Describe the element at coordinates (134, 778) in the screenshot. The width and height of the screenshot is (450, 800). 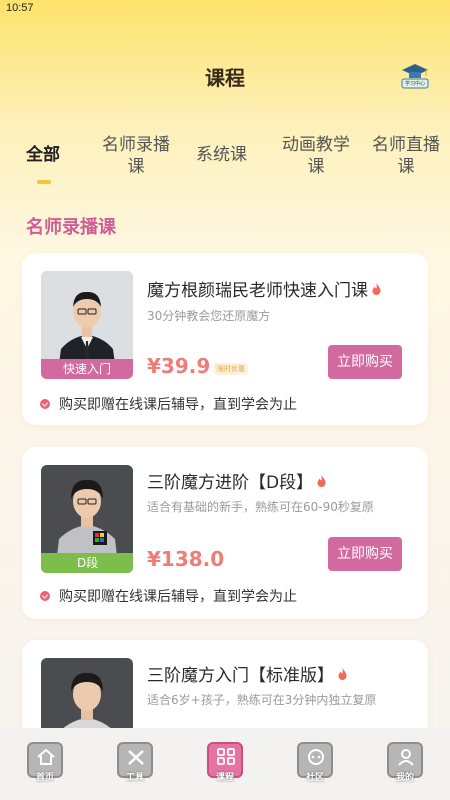
I see `nav-tools-label: 工具` at that location.